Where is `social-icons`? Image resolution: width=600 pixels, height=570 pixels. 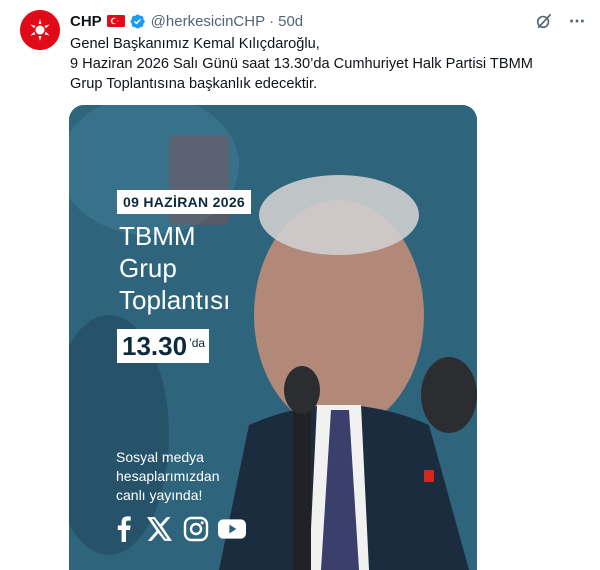
social-icons is located at coordinates (178, 529).